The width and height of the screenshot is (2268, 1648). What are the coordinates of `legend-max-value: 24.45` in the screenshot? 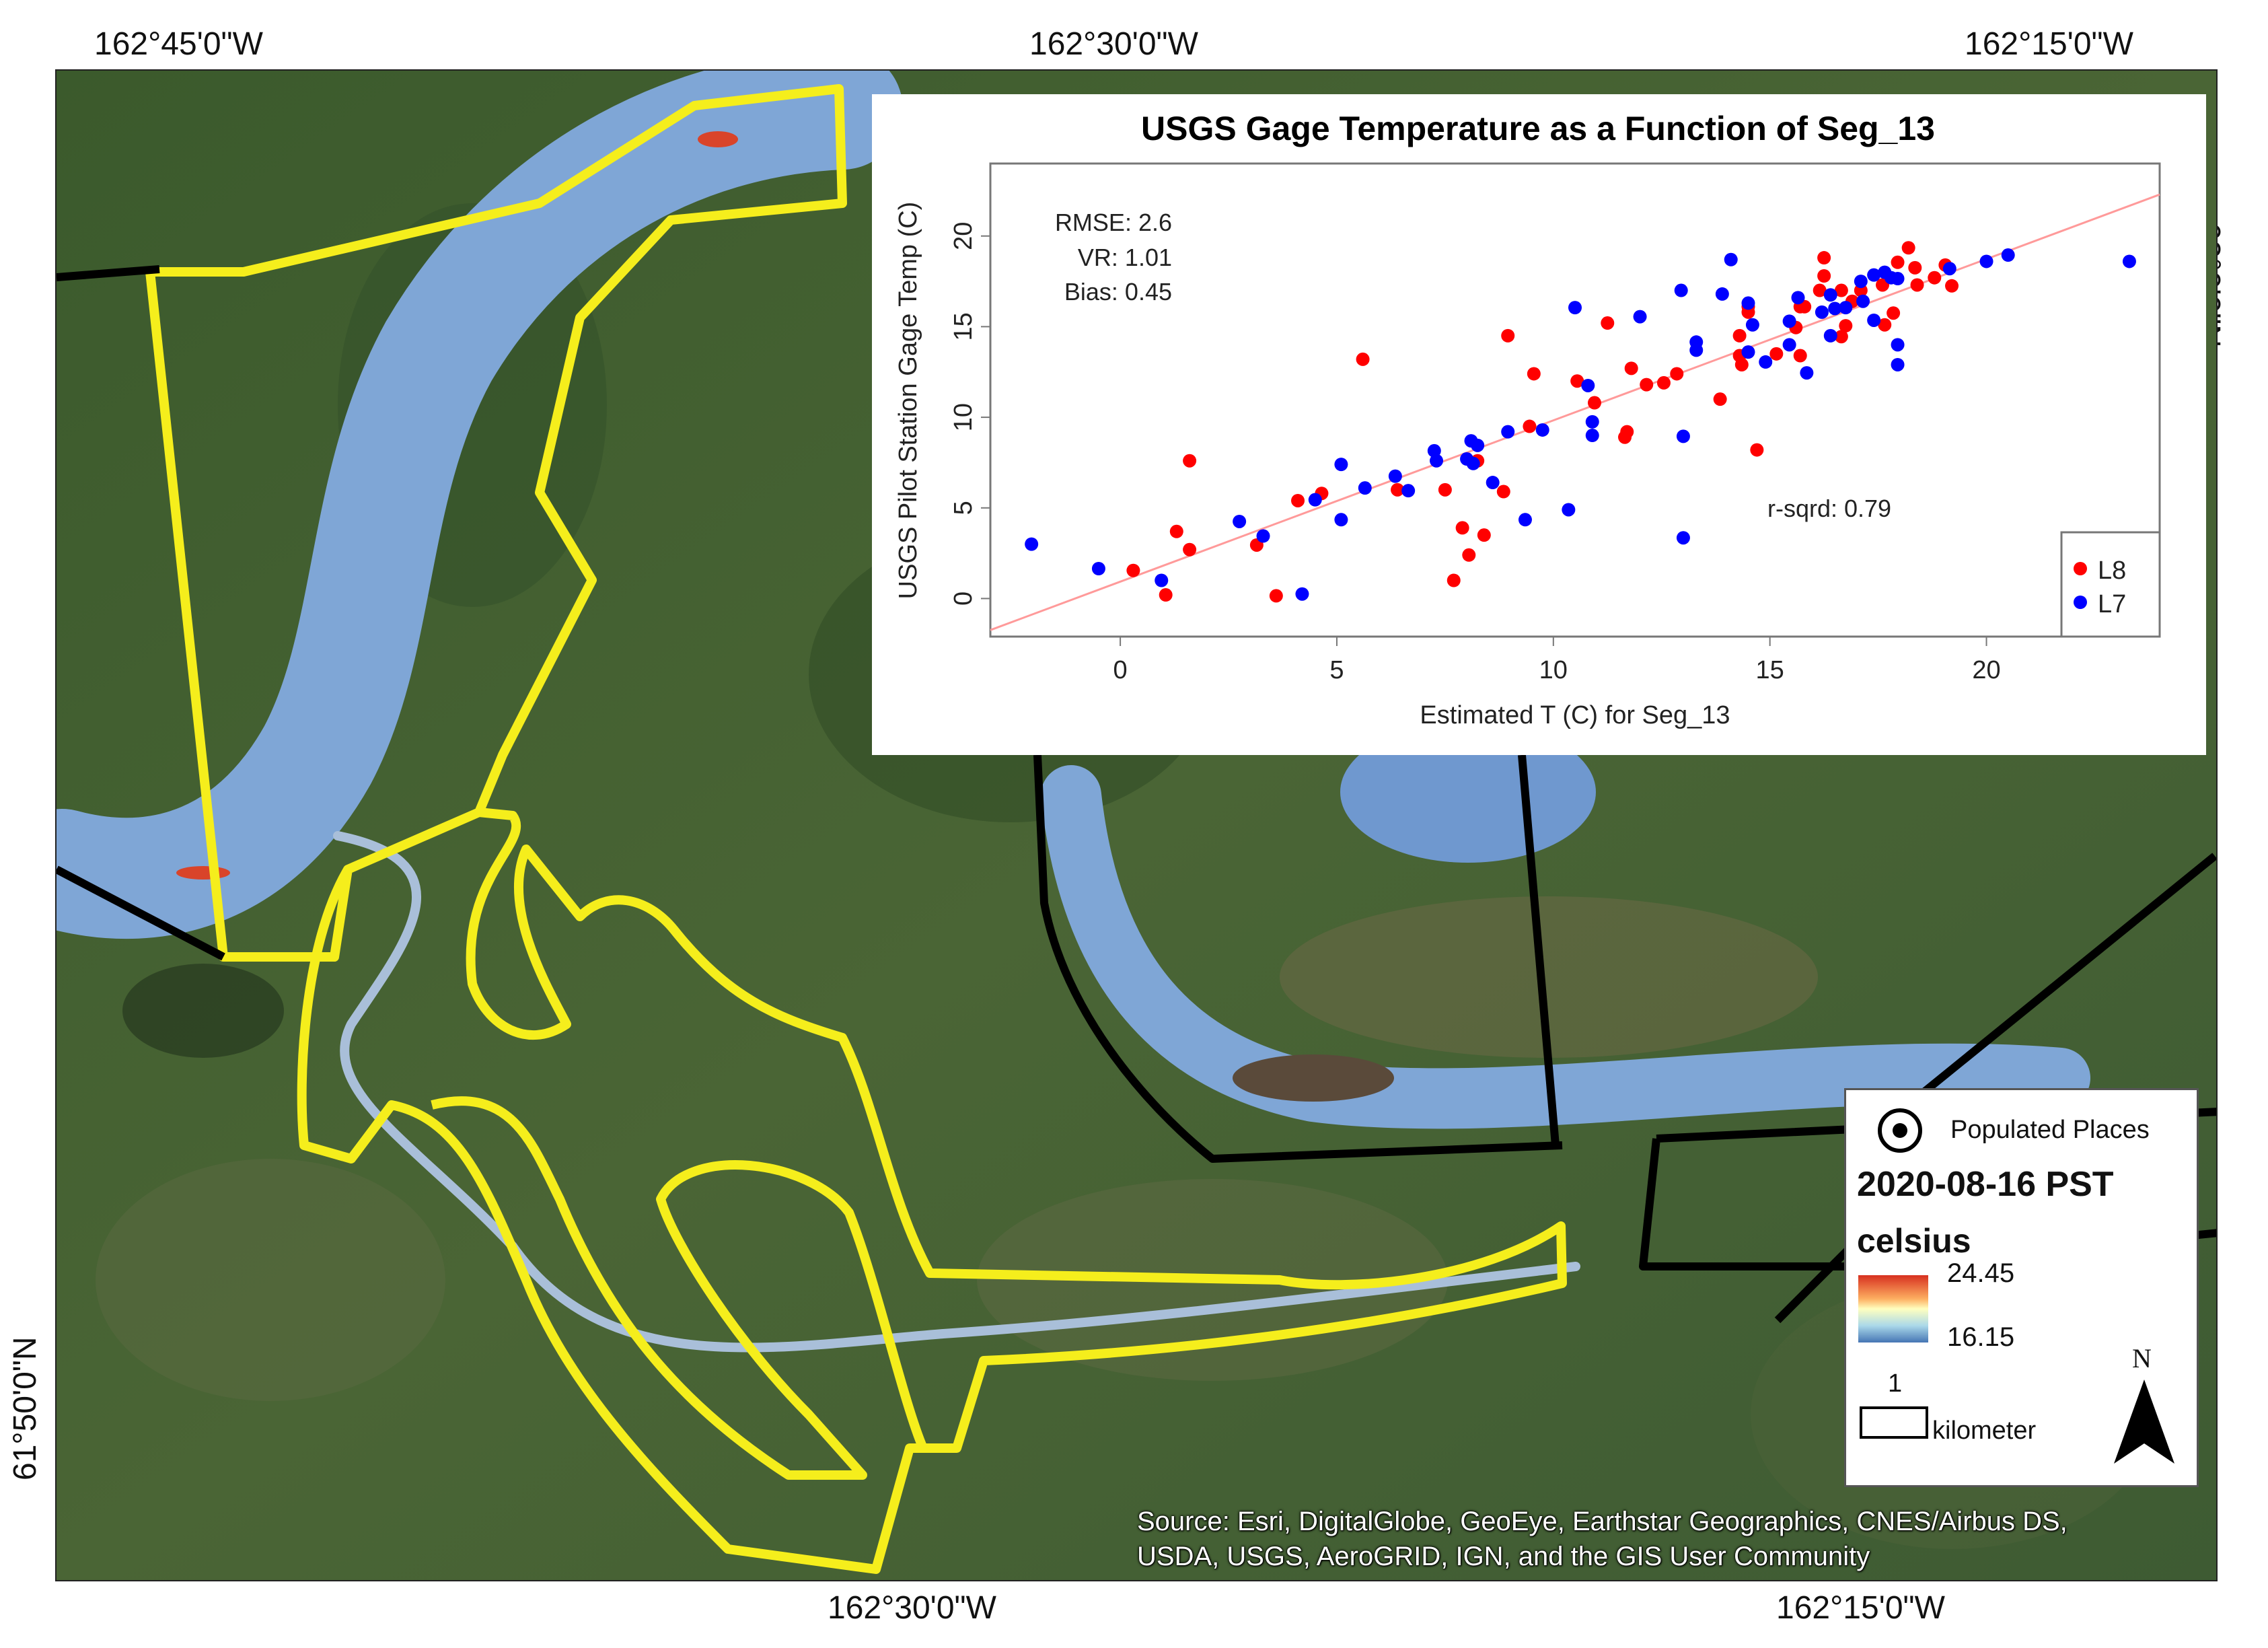 It's located at (1981, 1273).